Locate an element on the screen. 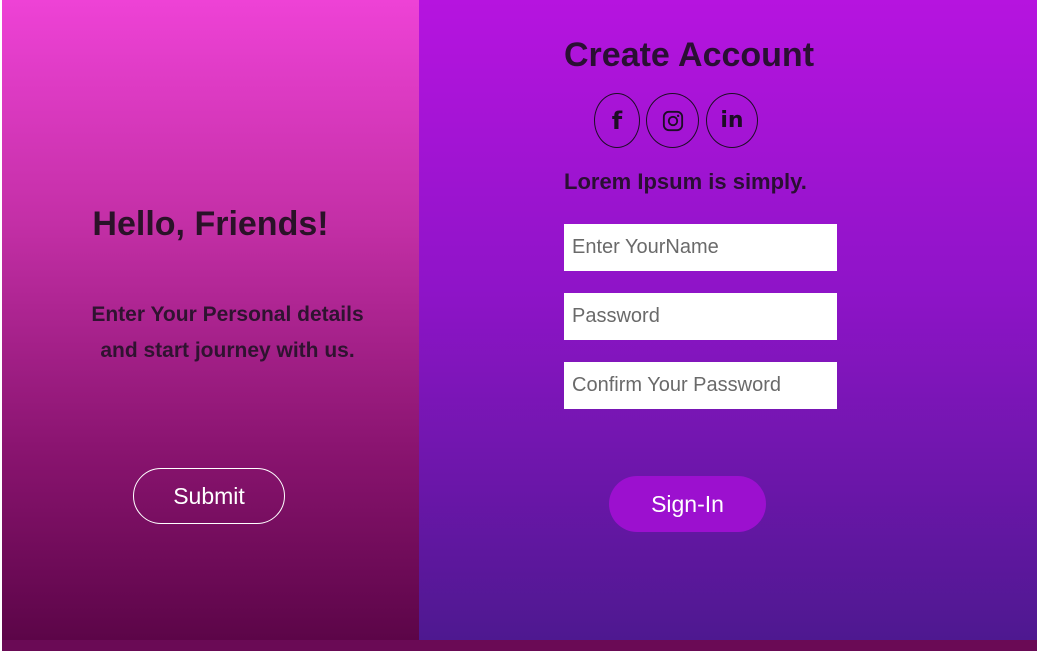 The width and height of the screenshot is (1037, 658). linkedin-icon: in is located at coordinates (732, 120).